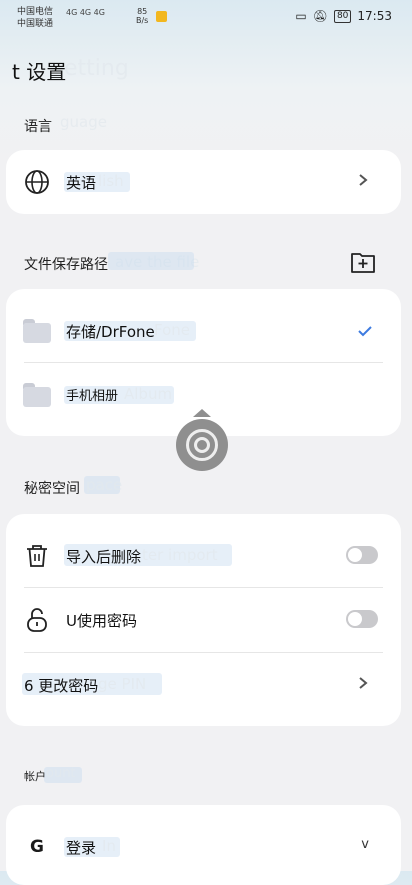 The height and width of the screenshot is (885, 412). Describe the element at coordinates (35, 24) in the screenshot. I see `carrier-2: 中国联通` at that location.